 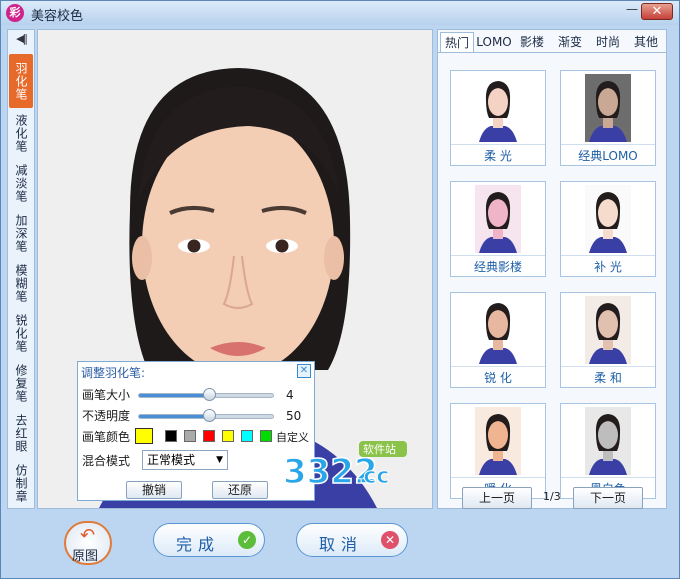 What do you see at coordinates (497, 498) in the screenshot?
I see `prev-page-button: 上一页` at bounding box center [497, 498].